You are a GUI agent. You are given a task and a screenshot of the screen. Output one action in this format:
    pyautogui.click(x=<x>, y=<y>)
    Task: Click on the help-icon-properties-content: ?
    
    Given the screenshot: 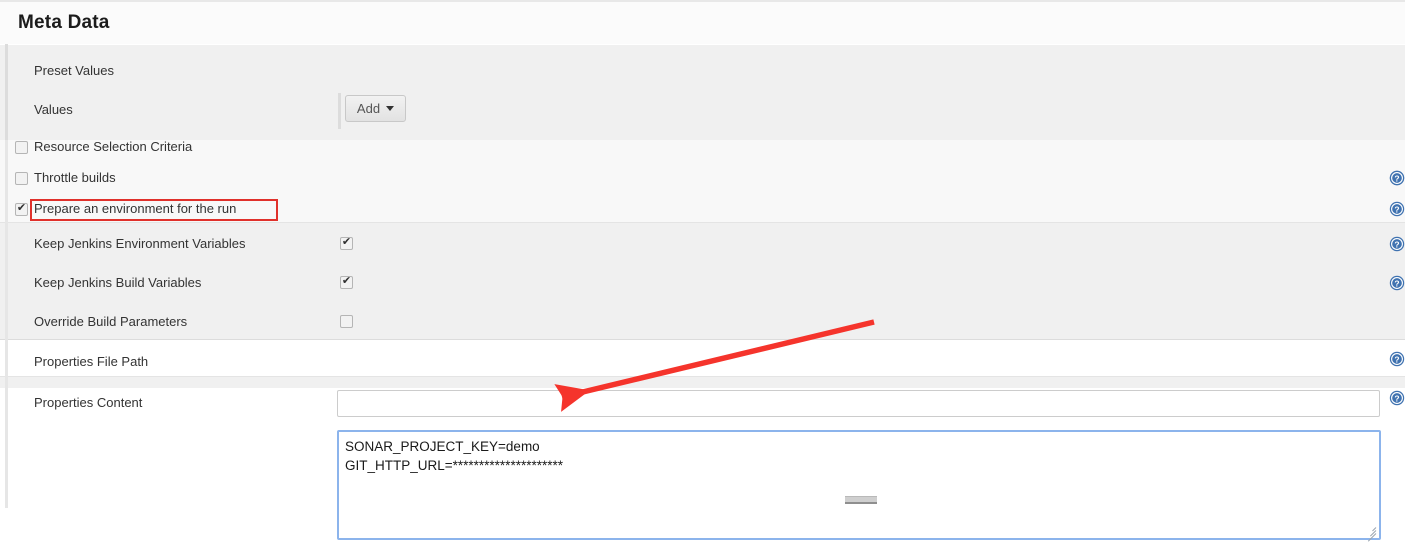 What is the action you would take?
    pyautogui.click(x=1397, y=398)
    